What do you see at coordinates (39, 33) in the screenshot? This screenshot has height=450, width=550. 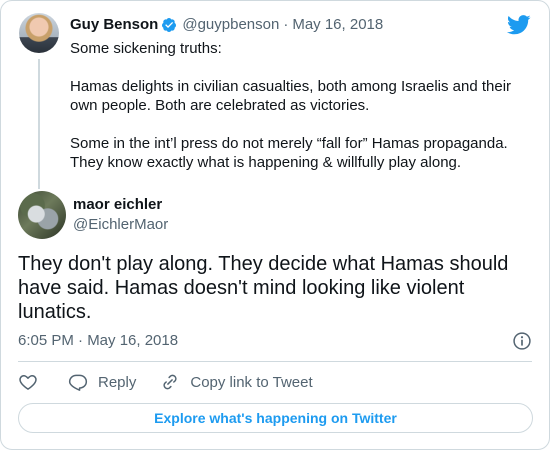 I see `parent-avatar` at bounding box center [39, 33].